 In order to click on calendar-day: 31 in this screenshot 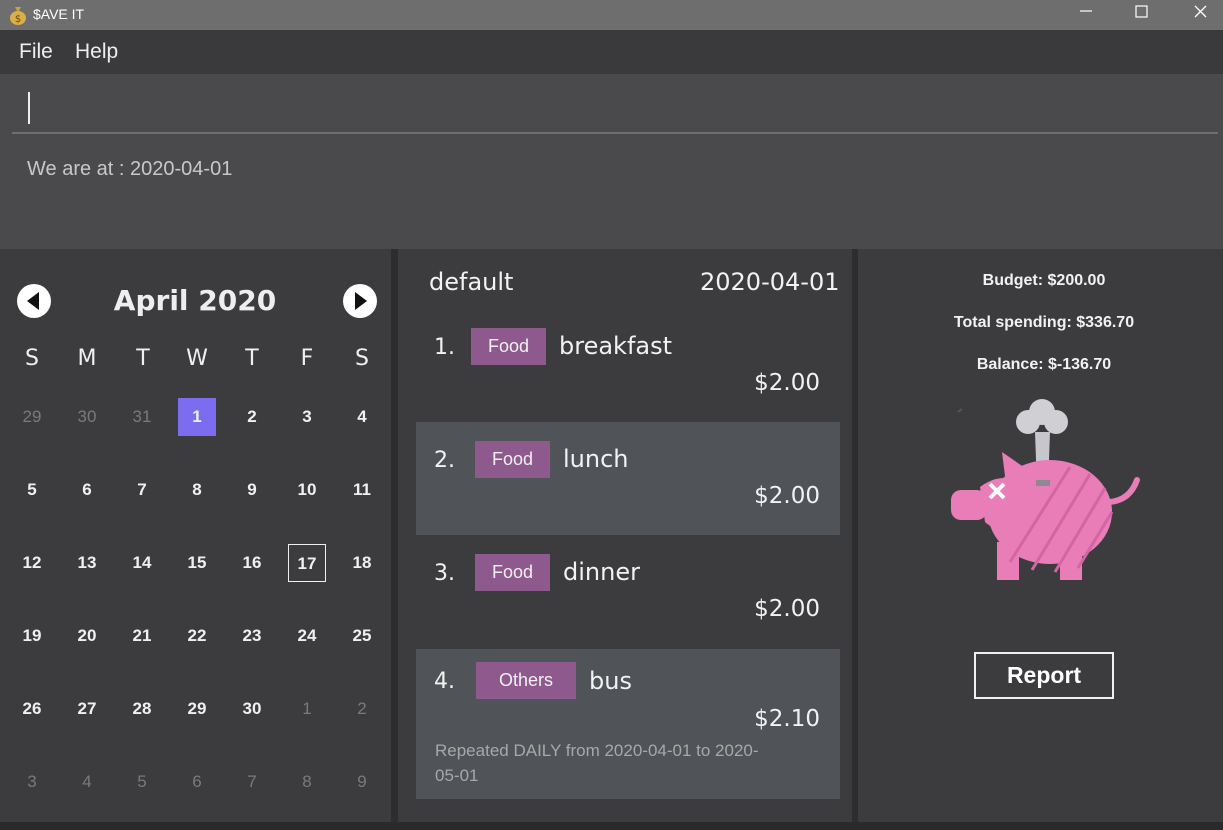, I will do `click(142, 417)`.